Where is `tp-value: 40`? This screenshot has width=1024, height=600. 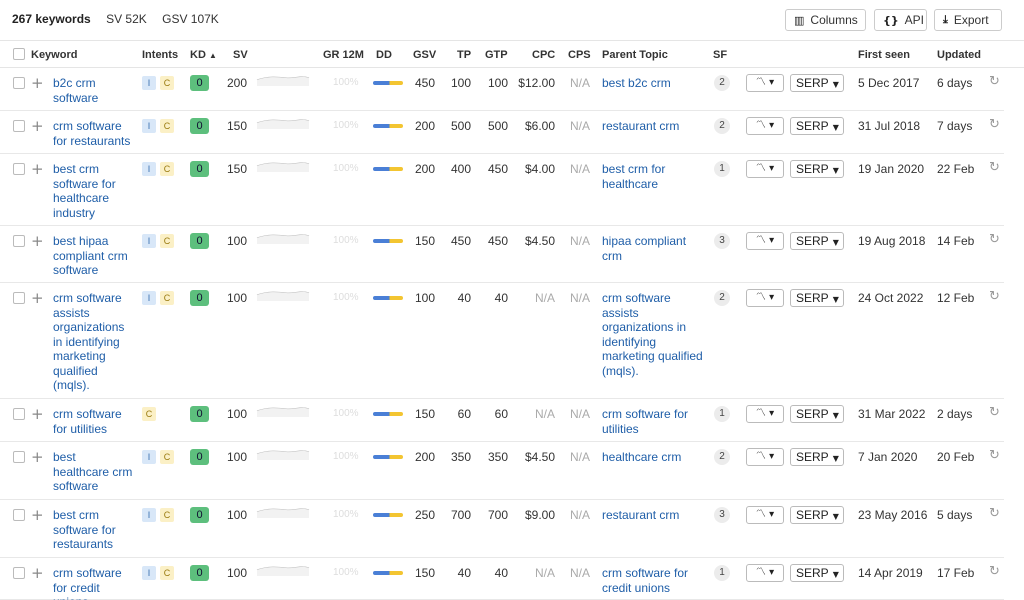
tp-value: 40 is located at coordinates (464, 573).